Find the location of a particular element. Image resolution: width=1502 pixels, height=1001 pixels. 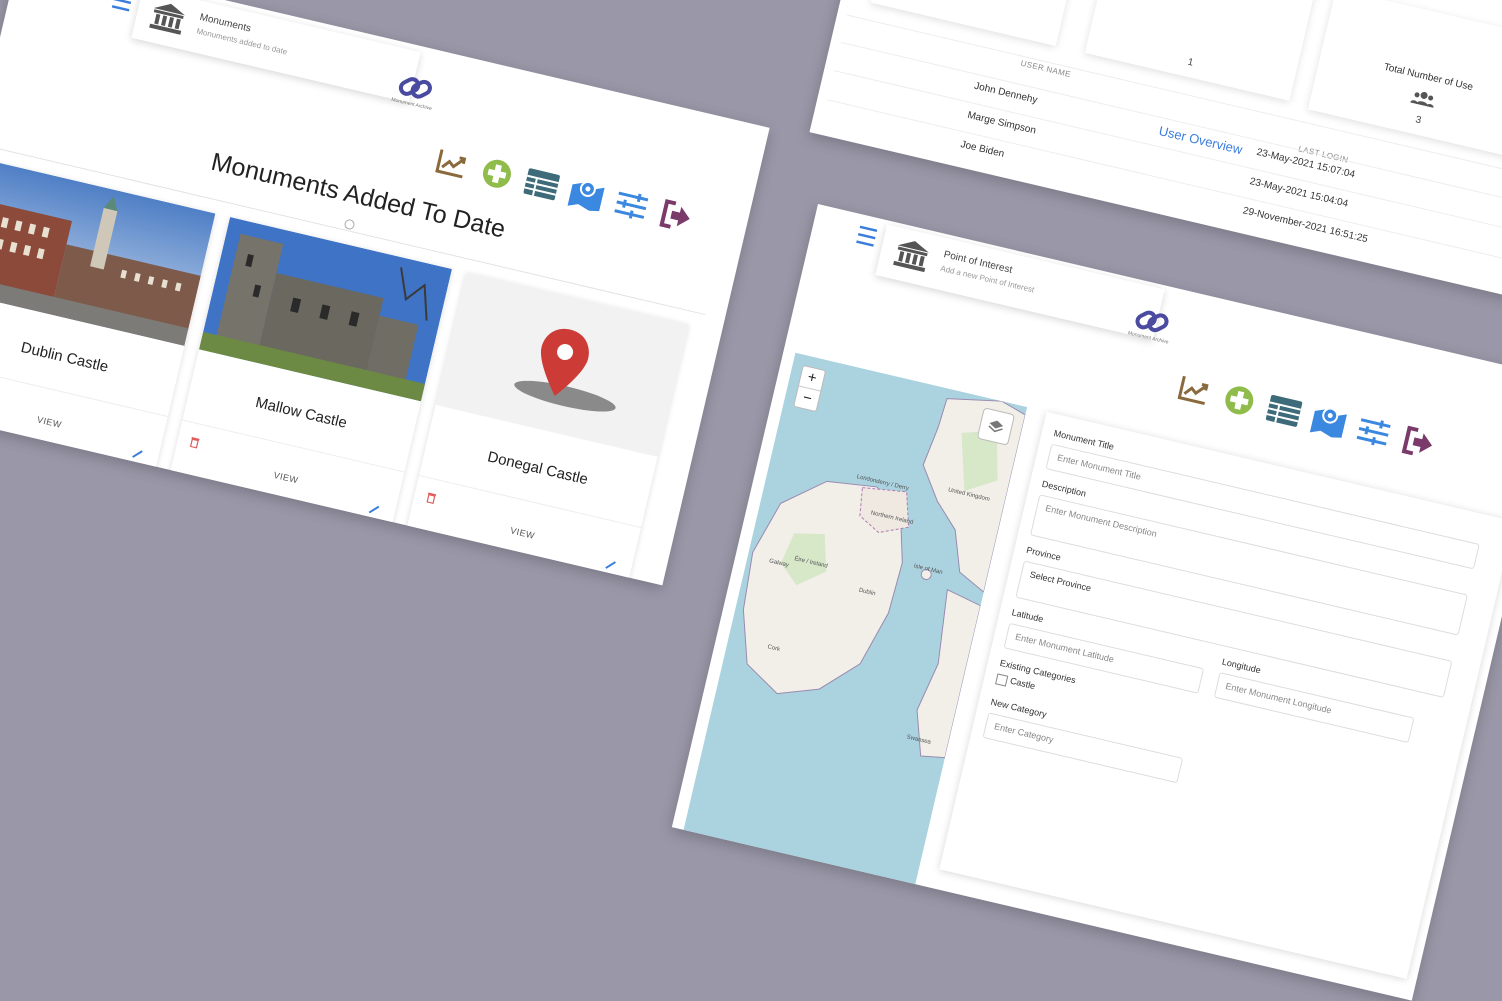

stat-card-users: Total Number of Use 3 is located at coordinates (1404, 80).